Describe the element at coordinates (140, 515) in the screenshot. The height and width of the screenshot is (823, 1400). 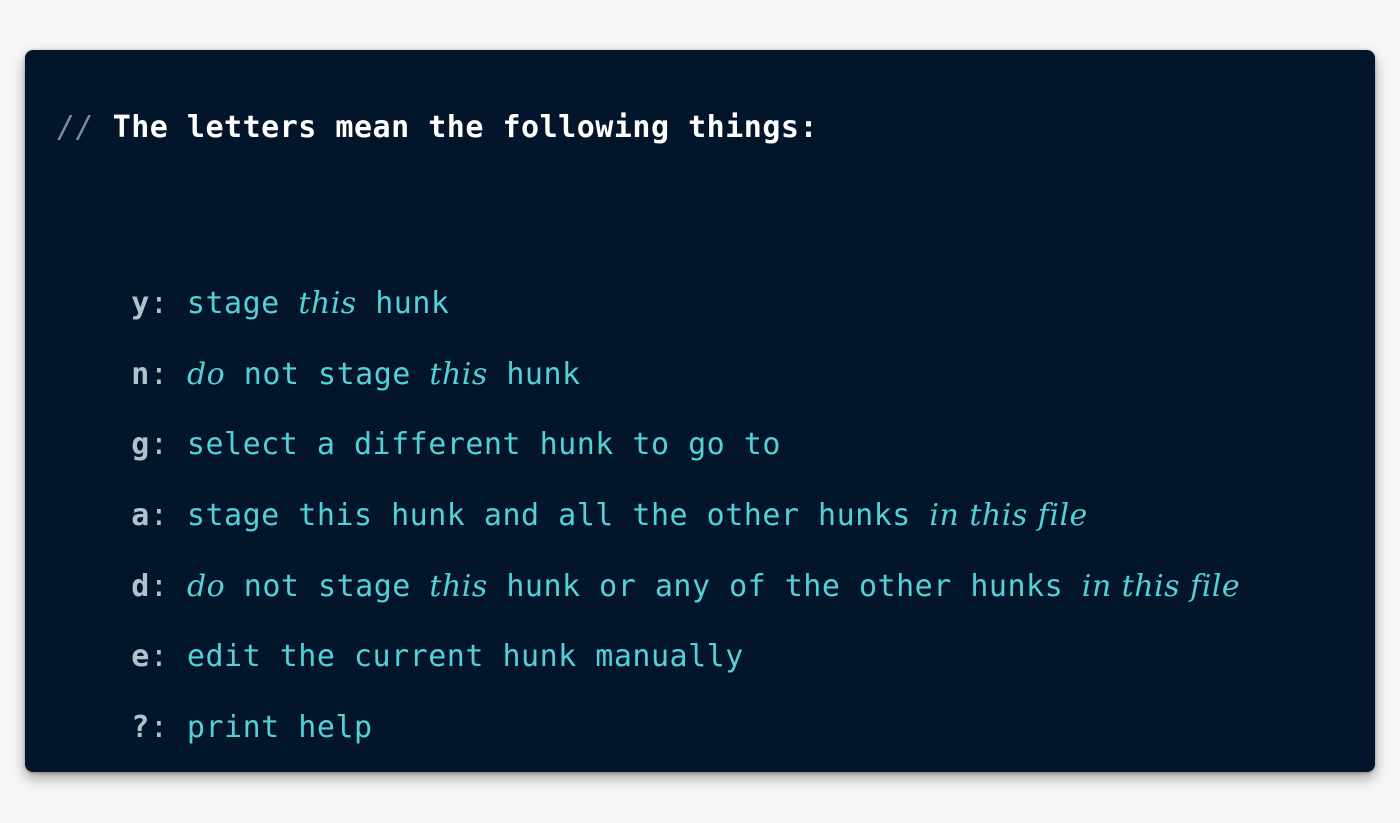
I see `legend-key: a` at that location.